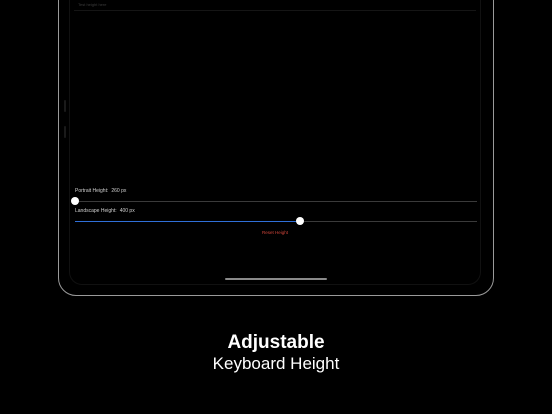  I want to click on landscape-height-label: Landscape Height: 400 px, so click(105, 211).